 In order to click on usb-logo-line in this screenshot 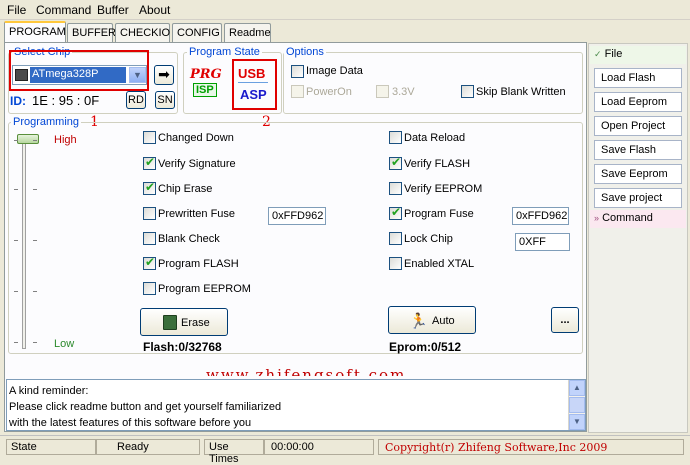, I will do `click(253, 82)`.